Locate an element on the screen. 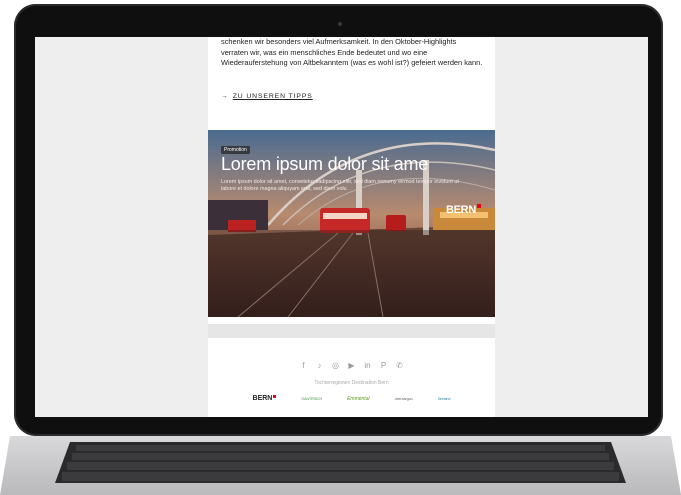 This screenshot has width=681, height=495. partner-gantrisch-logo: GANTRISCH is located at coordinates (311, 399).